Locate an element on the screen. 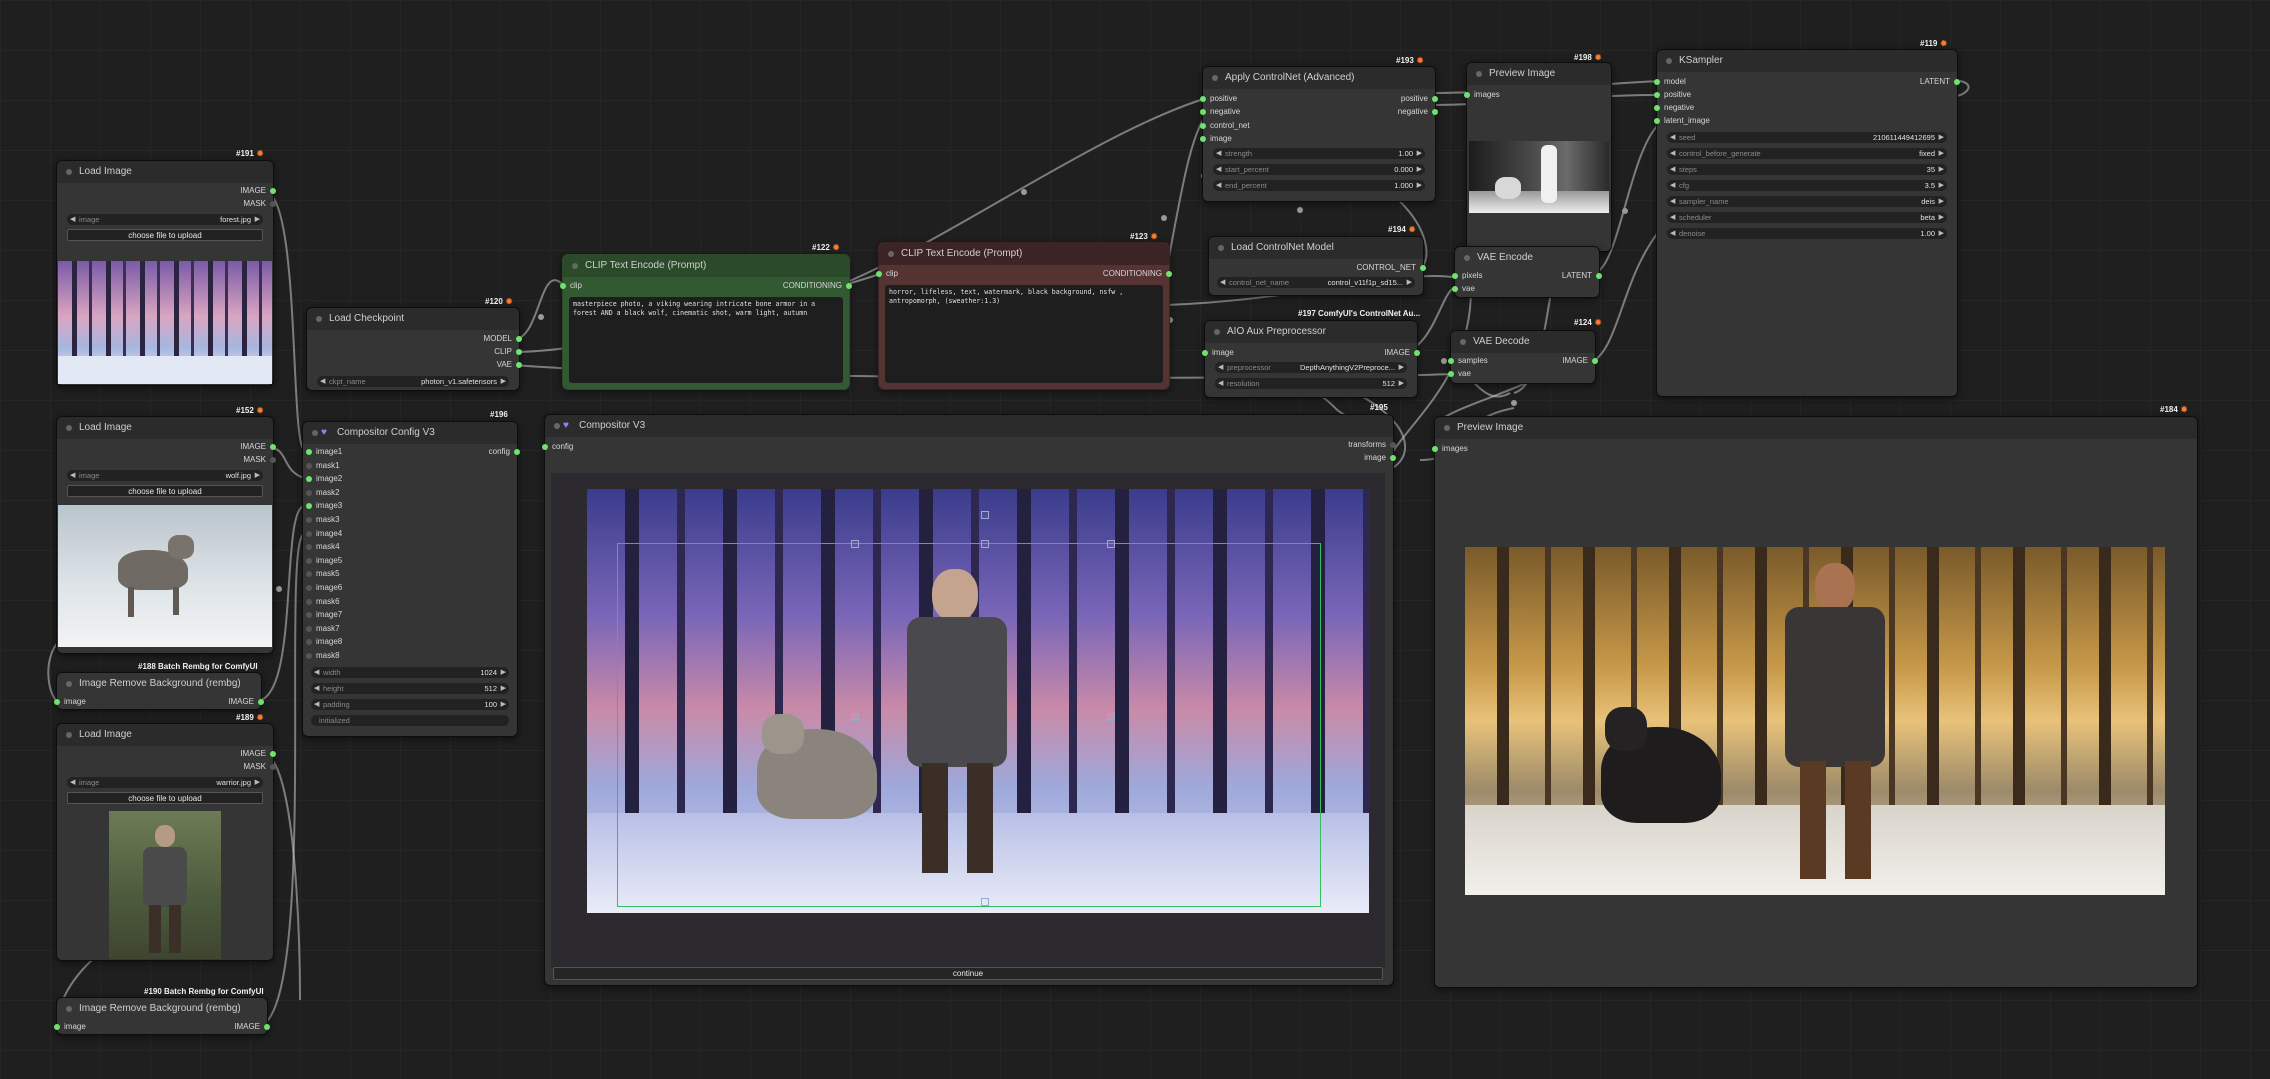  node-vae-decode-124: VAE Decode samples vae IMAGE is located at coordinates (1523, 357).